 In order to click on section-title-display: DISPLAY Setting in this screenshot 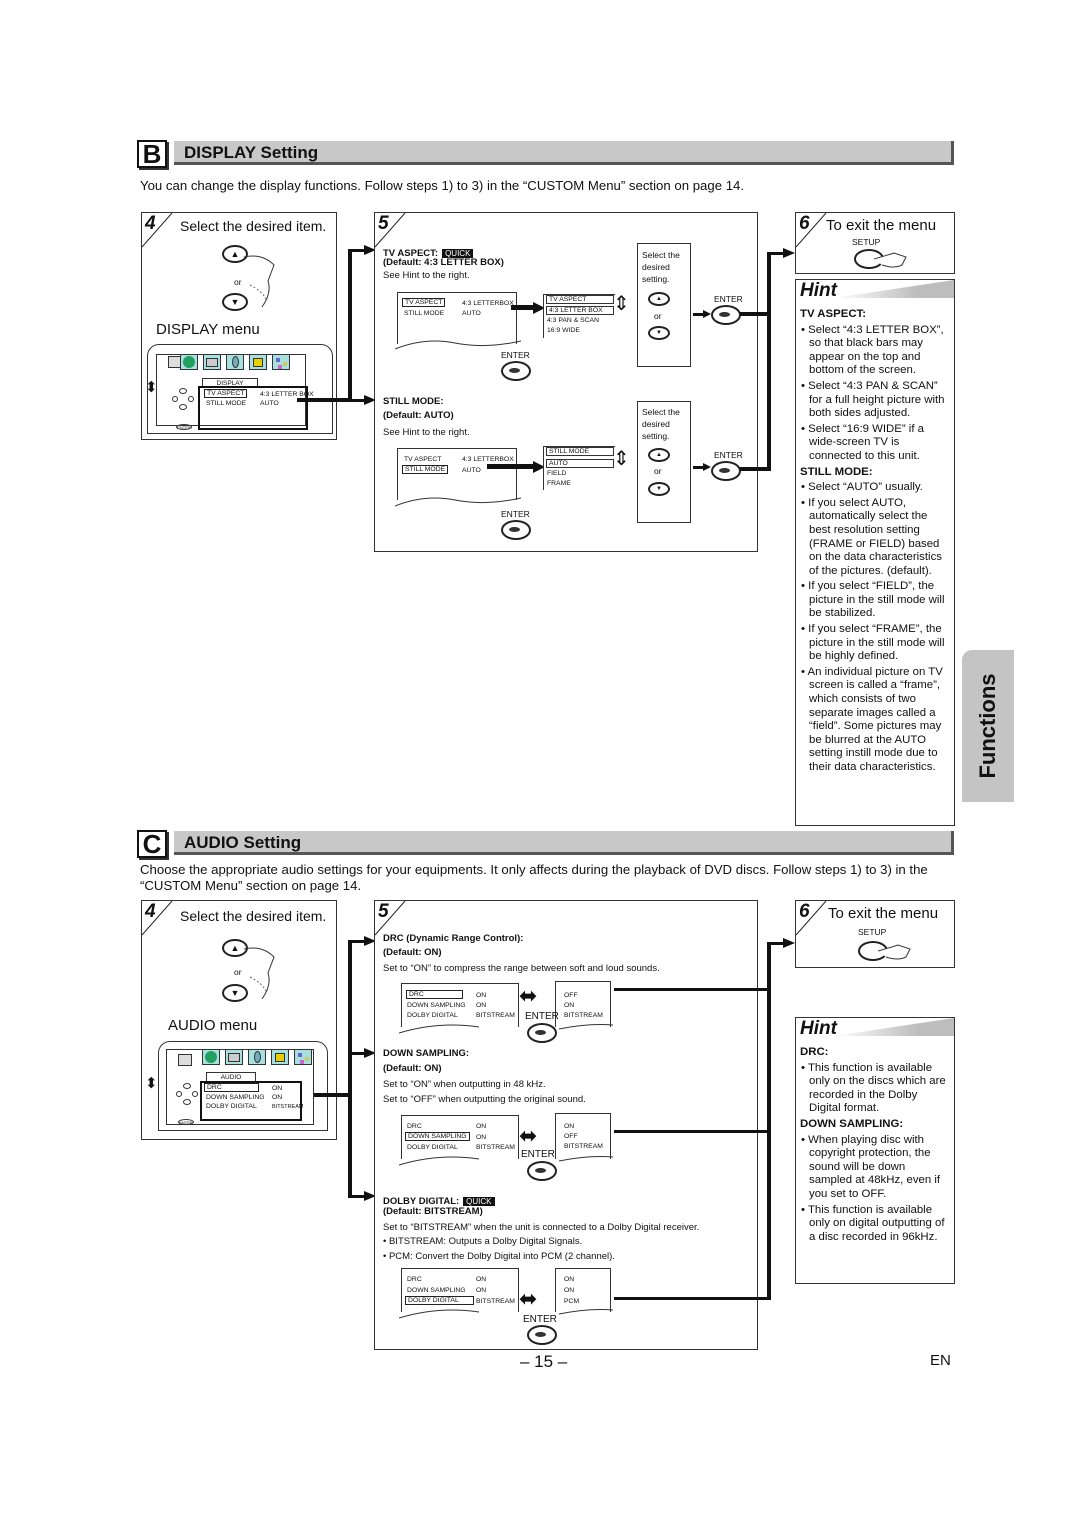, I will do `click(564, 153)`.